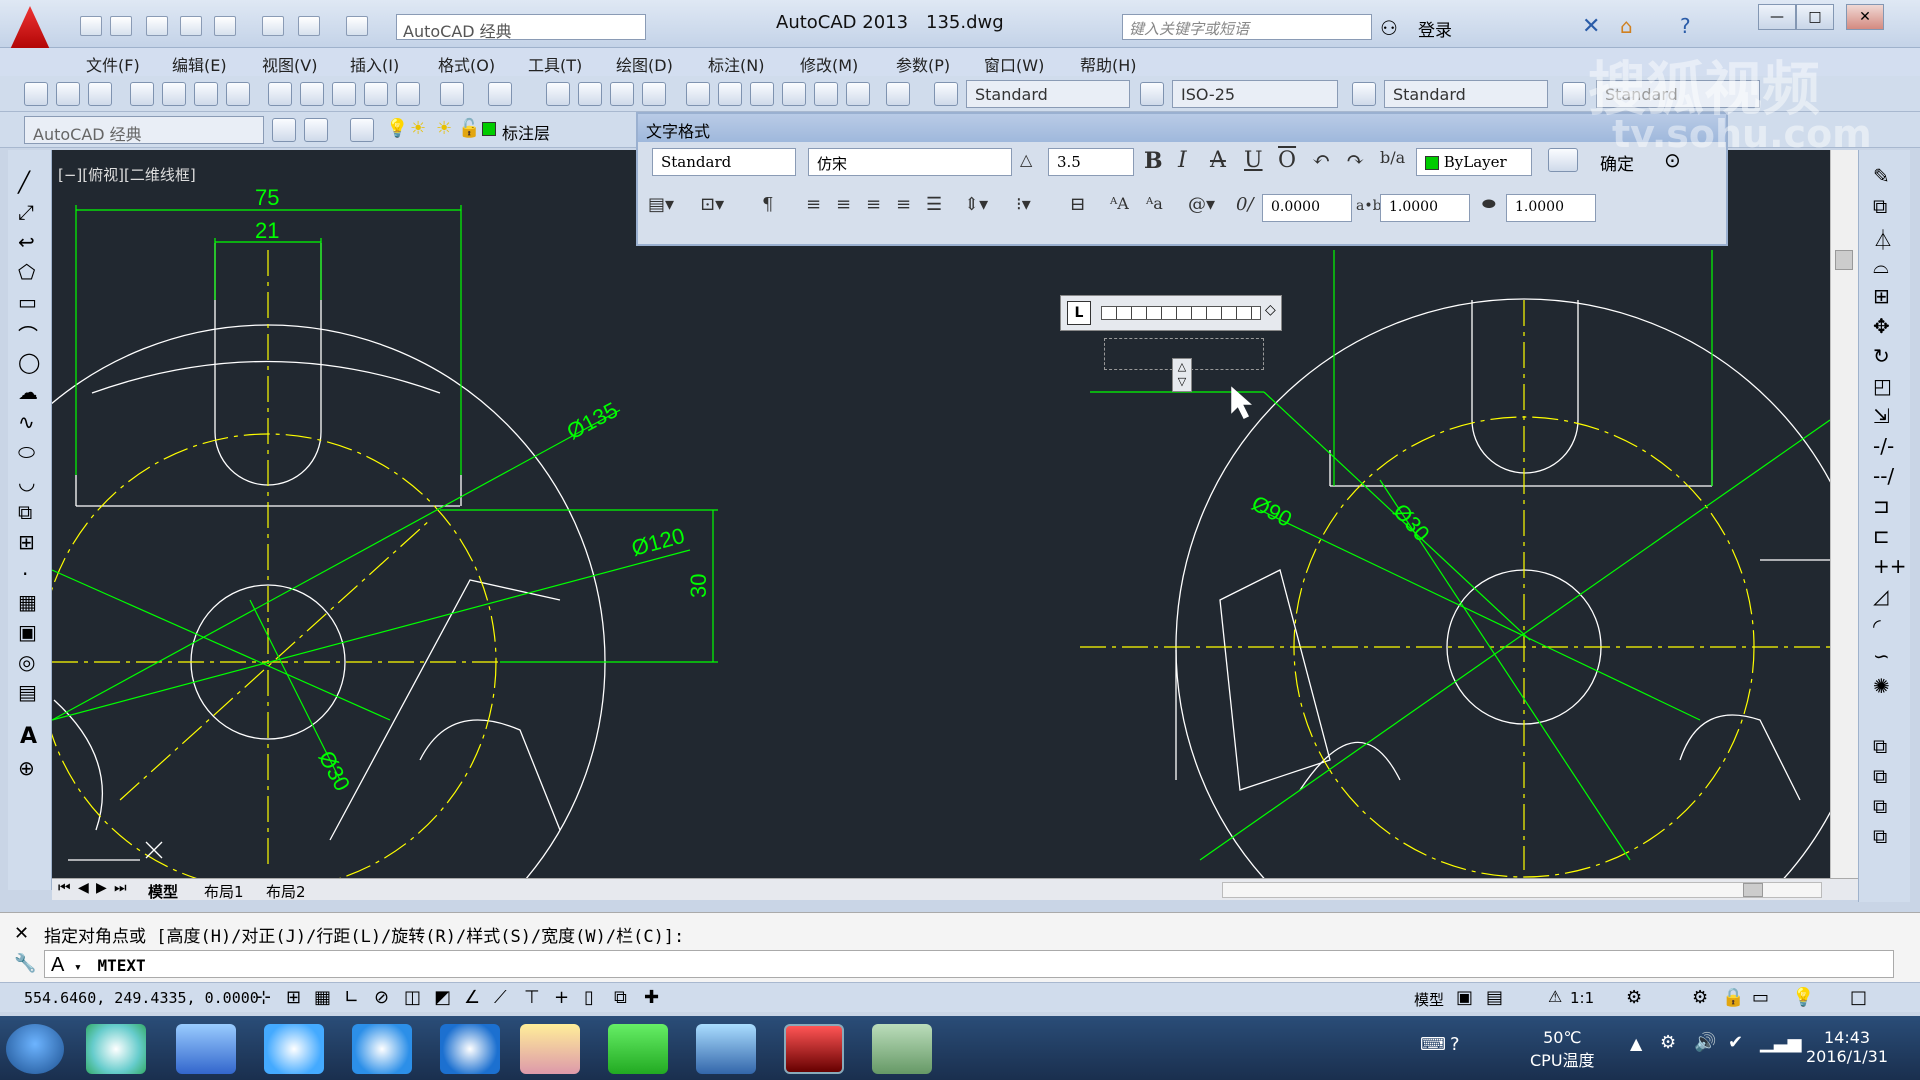  I want to click on table-icon: ▤, so click(27, 692).